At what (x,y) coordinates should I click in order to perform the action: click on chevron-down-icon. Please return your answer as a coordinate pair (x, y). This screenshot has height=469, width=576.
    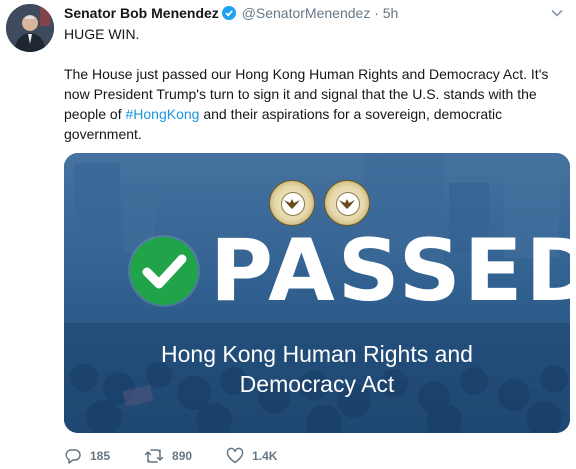
    Looking at the image, I should click on (557, 13).